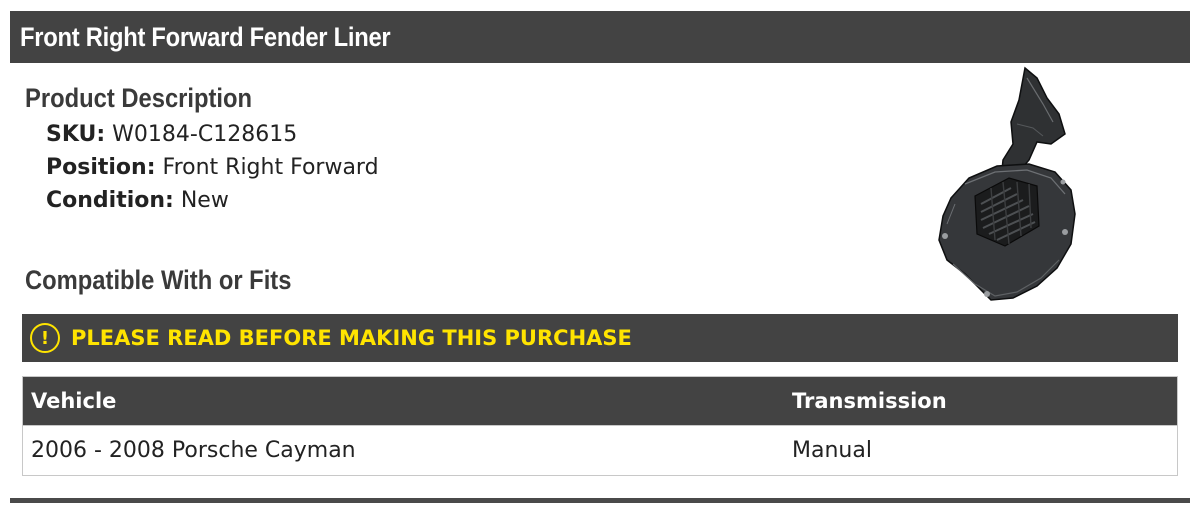 Image resolution: width=1200 pixels, height=514 pixels. Describe the element at coordinates (74, 401) in the screenshot. I see `vehicle-column-header: Vehicle` at that location.